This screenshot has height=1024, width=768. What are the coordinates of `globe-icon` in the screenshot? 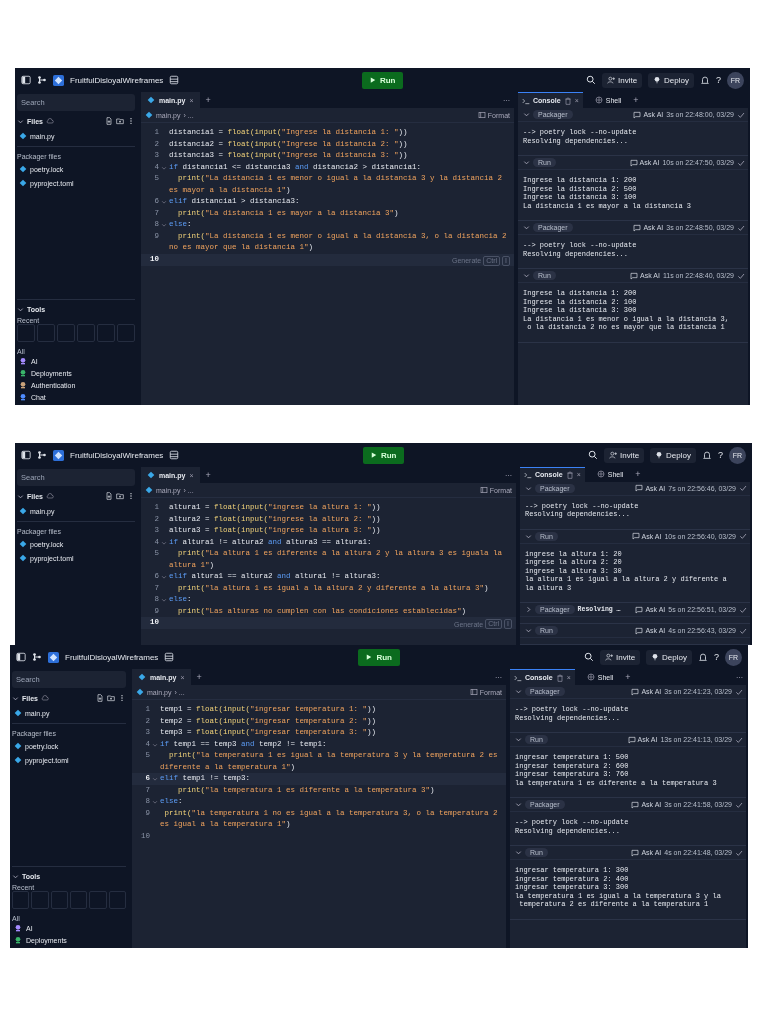 It's located at (600, 474).